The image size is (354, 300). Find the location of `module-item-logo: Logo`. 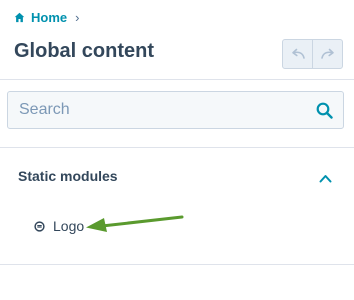

module-item-logo: Logo is located at coordinates (59, 226).